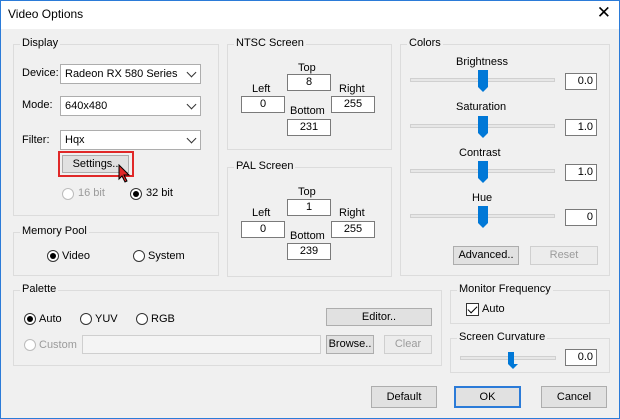 This screenshot has height=419, width=620. I want to click on mode-label: Mode:, so click(37, 105).